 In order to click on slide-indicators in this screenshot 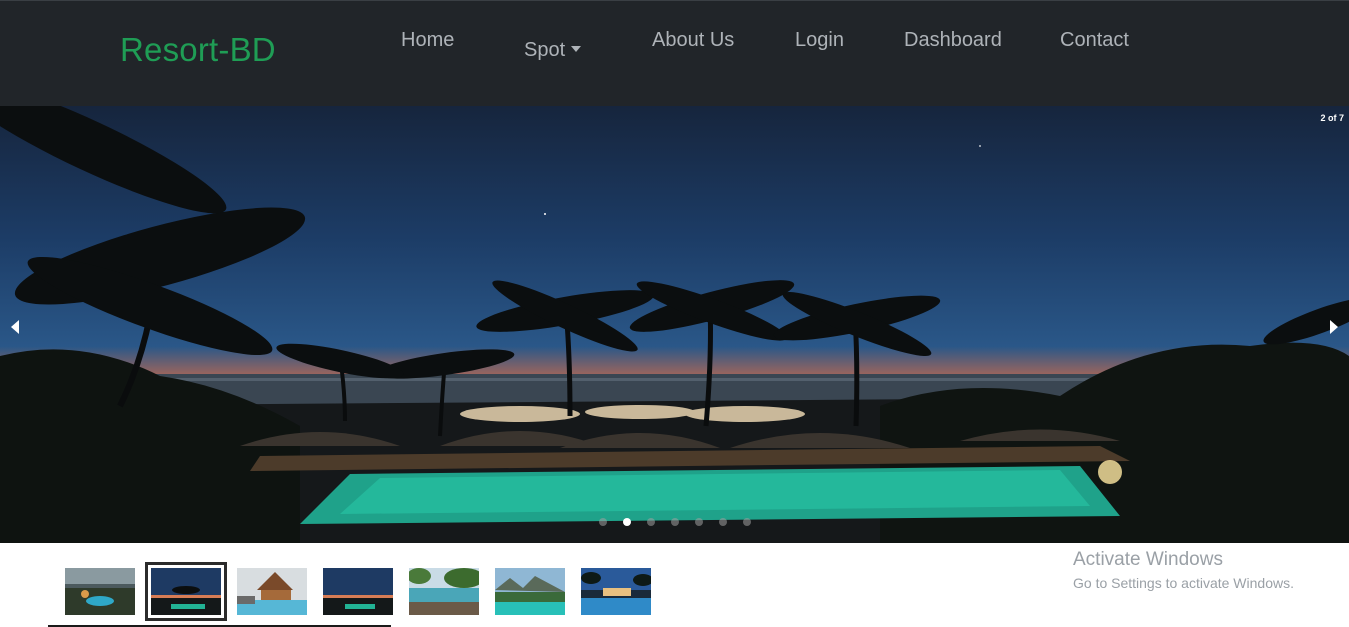, I will do `click(675, 522)`.